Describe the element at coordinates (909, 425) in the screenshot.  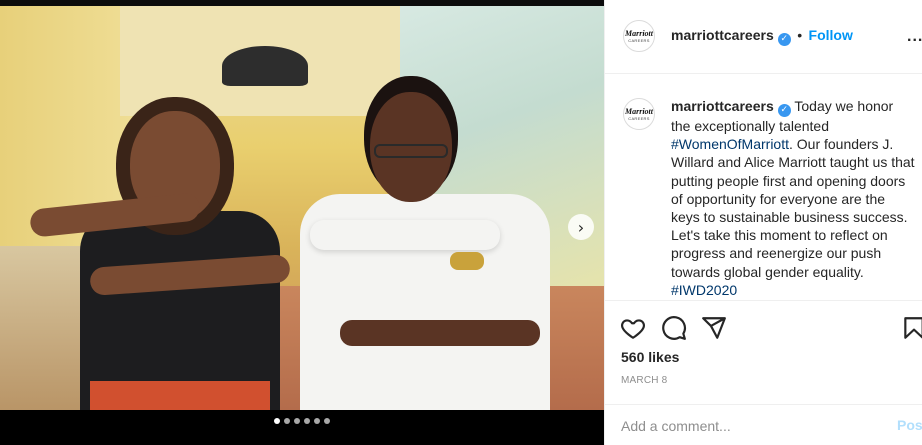
I see `post-comment-button: Post` at that location.